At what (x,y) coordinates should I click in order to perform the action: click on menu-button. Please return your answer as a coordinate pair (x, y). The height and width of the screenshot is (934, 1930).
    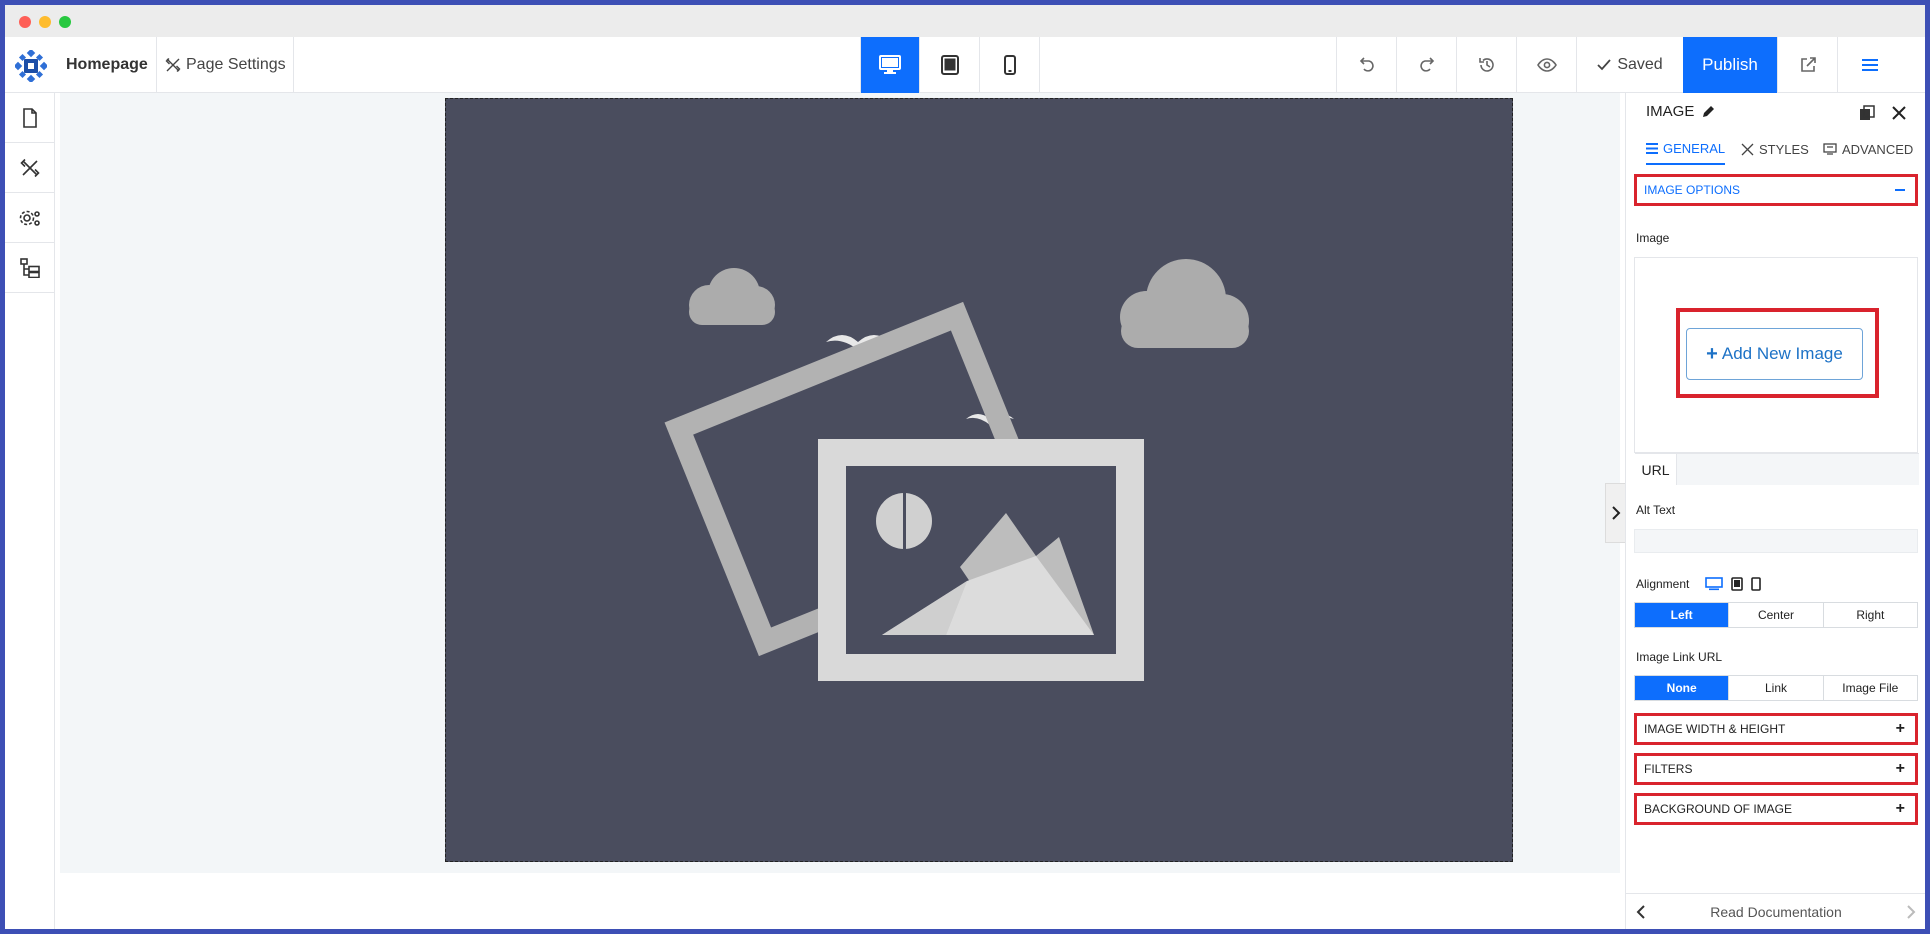
    Looking at the image, I should click on (1869, 65).